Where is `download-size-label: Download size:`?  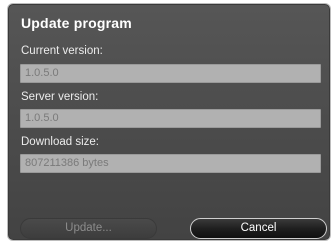
download-size-label: Download size: is located at coordinates (60, 142).